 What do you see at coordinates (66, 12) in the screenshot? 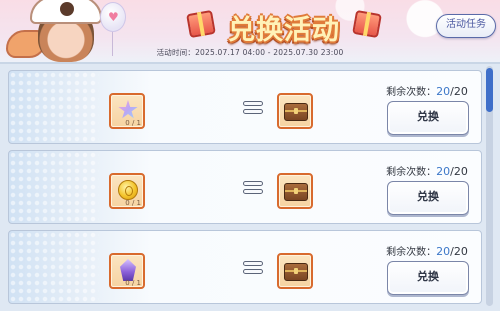
I see `character-hat` at bounding box center [66, 12].